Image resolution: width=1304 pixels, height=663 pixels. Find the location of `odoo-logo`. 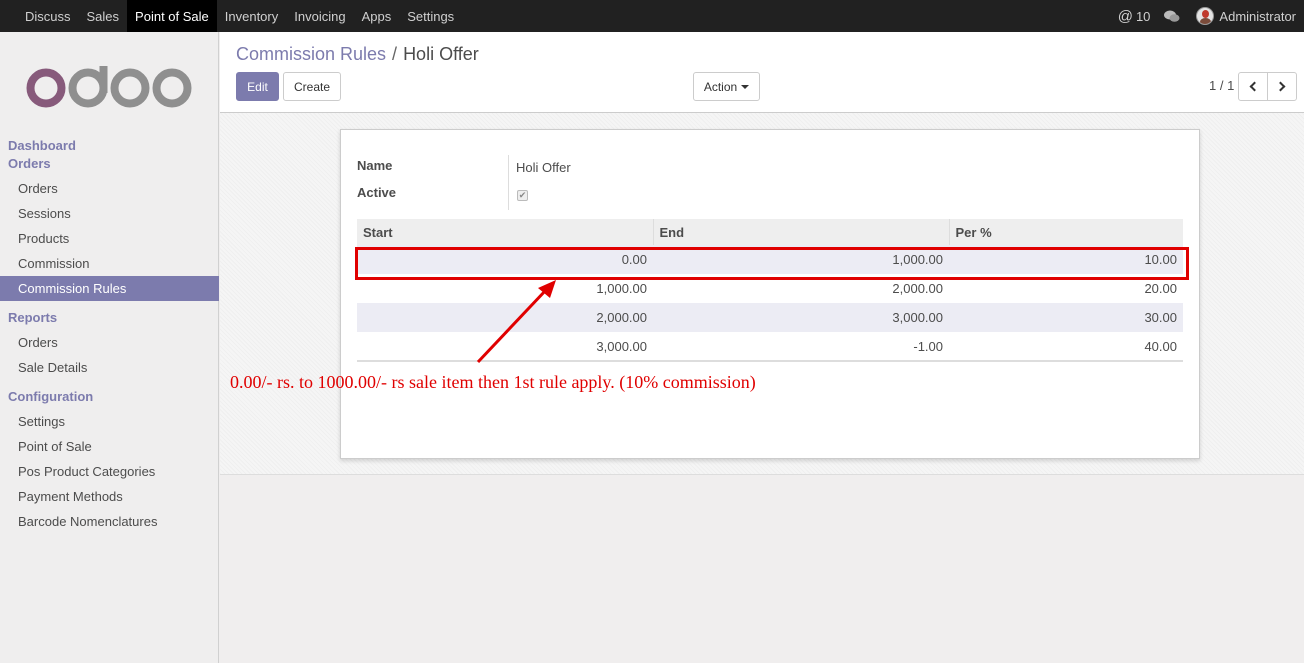

odoo-logo is located at coordinates (109, 87).